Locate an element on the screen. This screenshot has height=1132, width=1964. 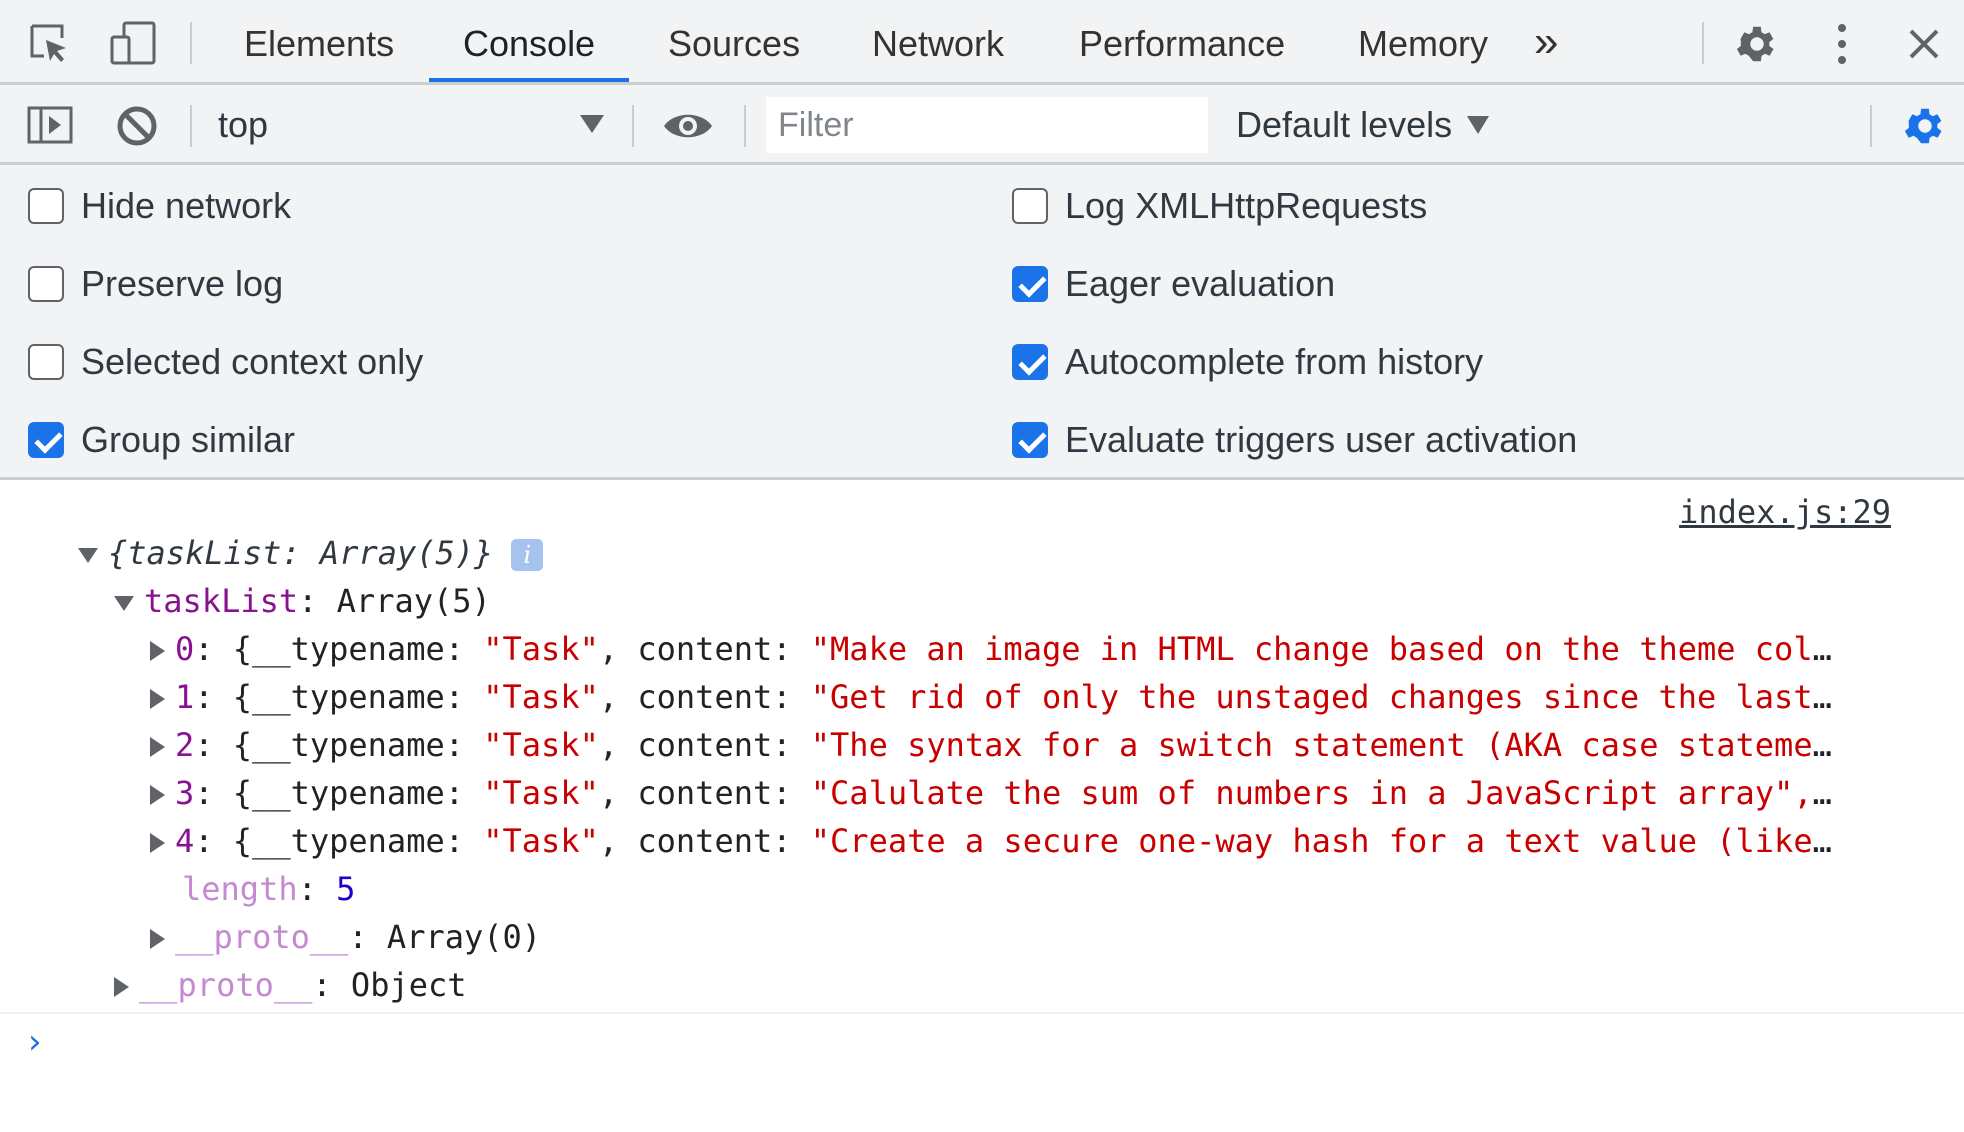
settings-gear-icon is located at coordinates (1757, 44).